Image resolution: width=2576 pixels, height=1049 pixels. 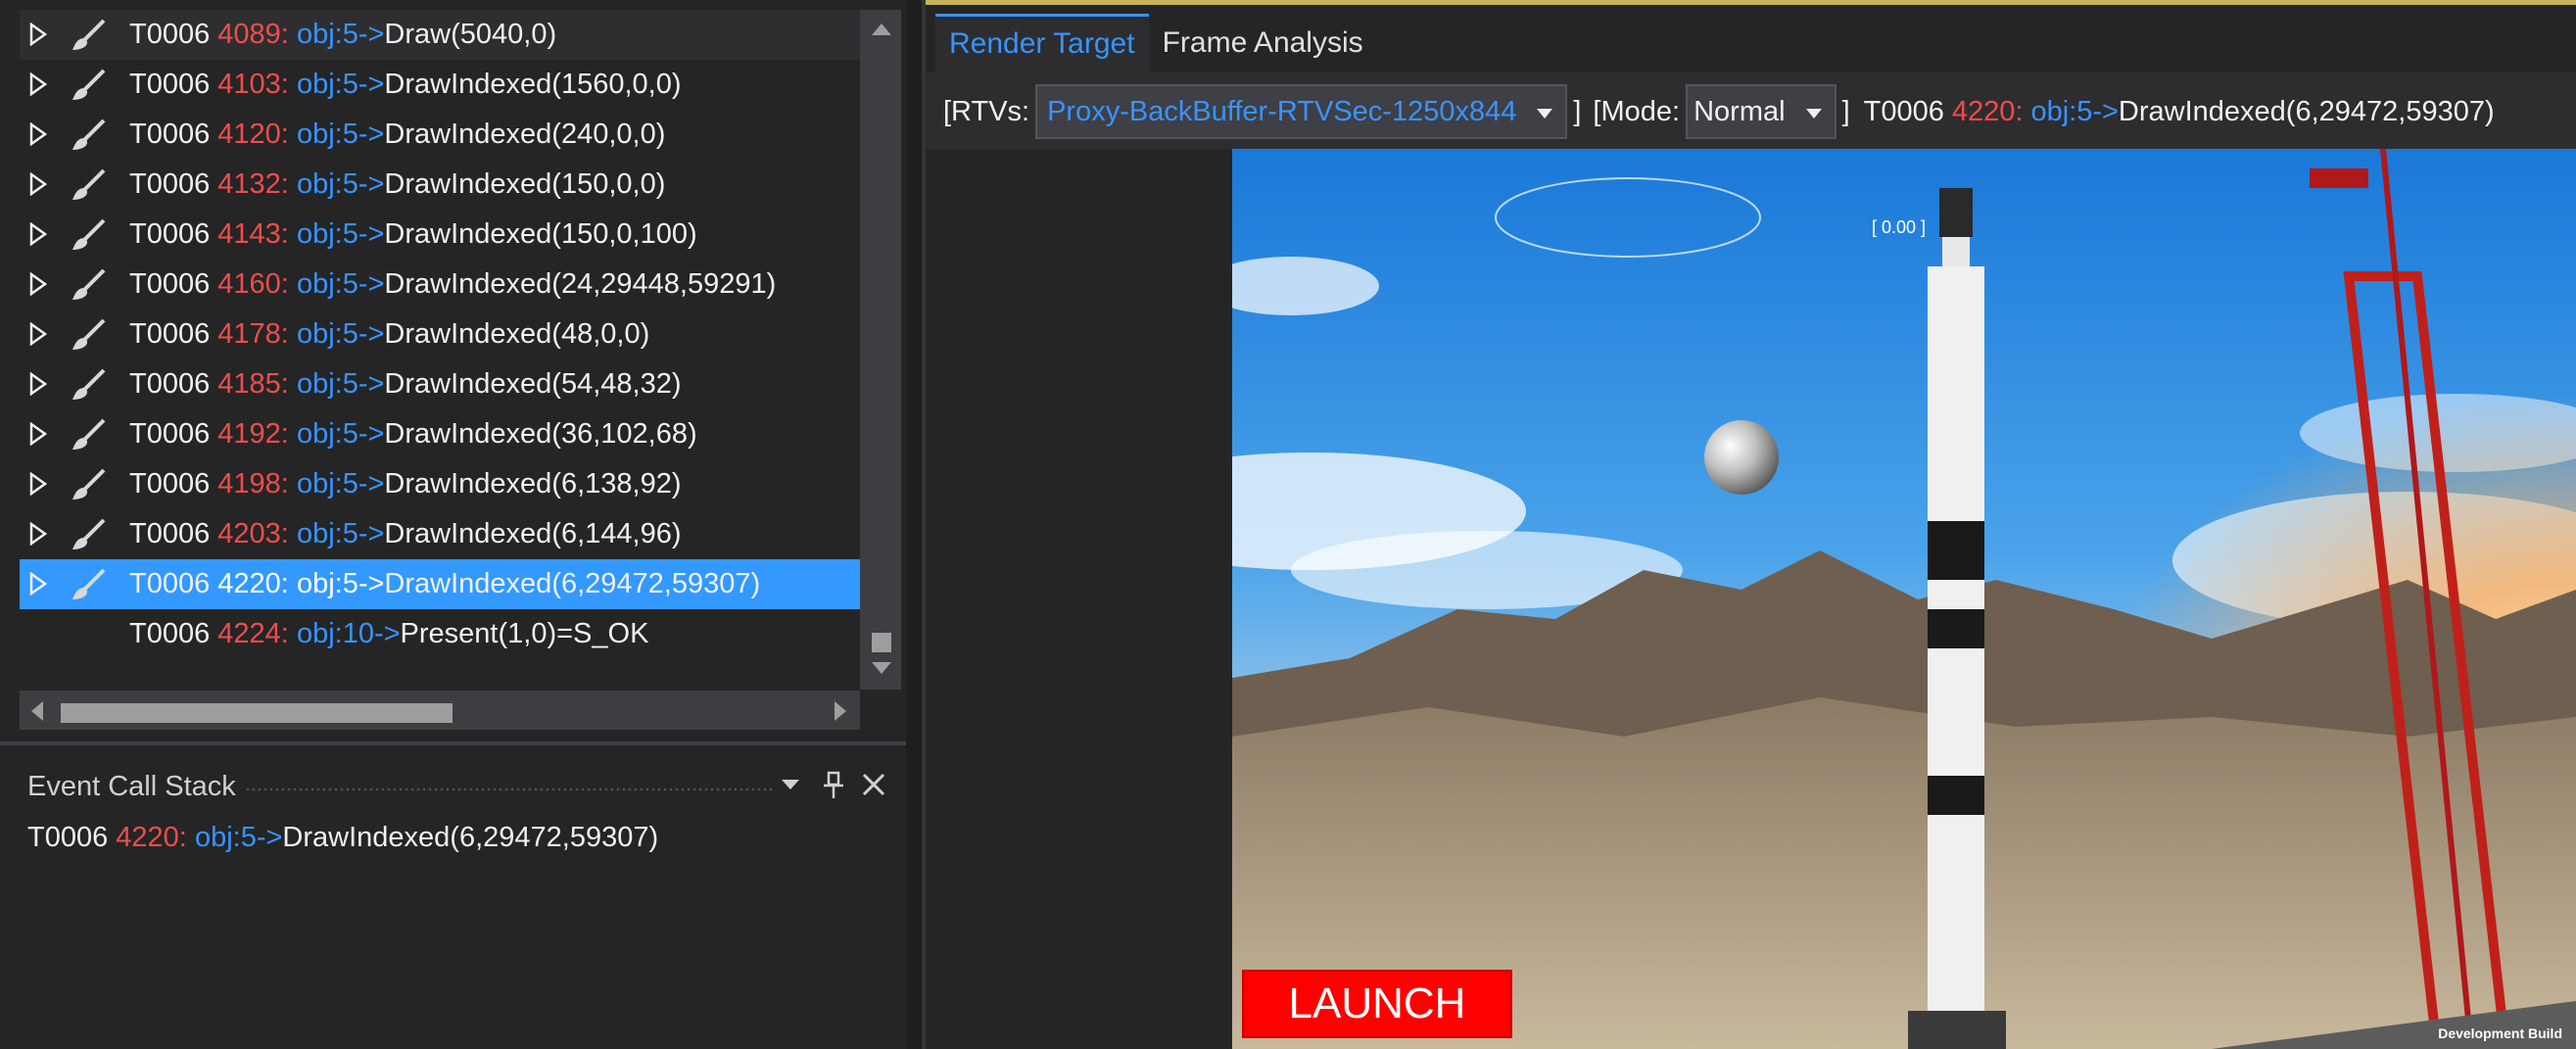 What do you see at coordinates (1988, 111) in the screenshot?
I see `event-number: 4220:` at bounding box center [1988, 111].